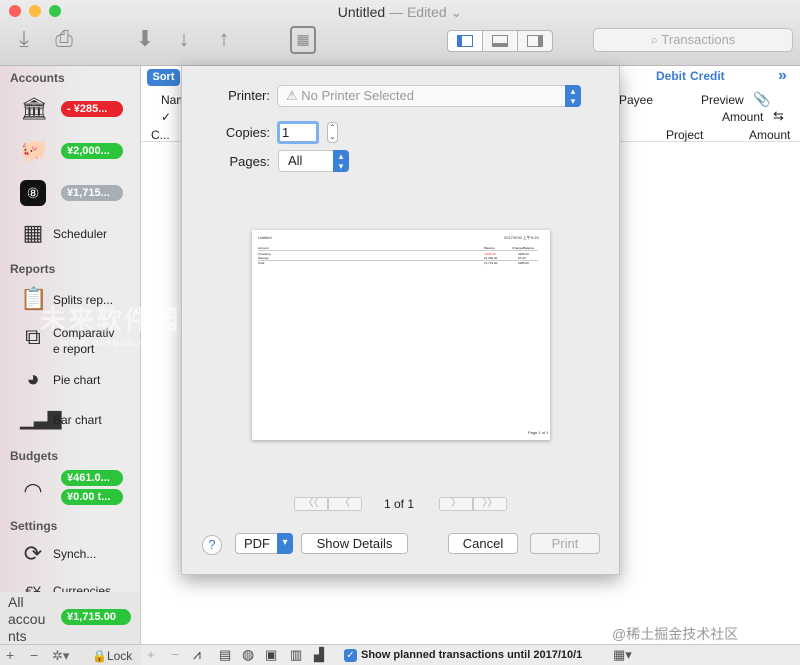 The image size is (800, 665). Describe the element at coordinates (523, 263) in the screenshot. I see `preview-total-change: ¥285.00` at that location.